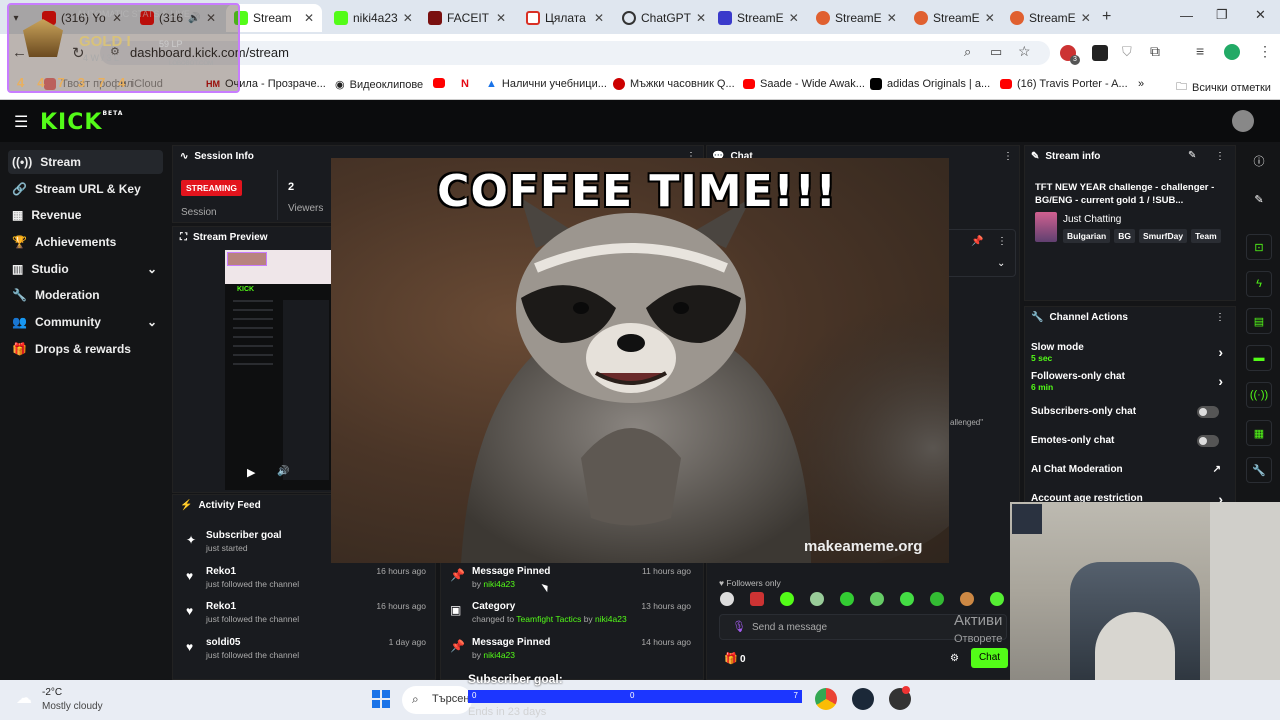  What do you see at coordinates (85, 215) in the screenshot?
I see `sidebar-item-revenue: ▦ Revenue` at bounding box center [85, 215].